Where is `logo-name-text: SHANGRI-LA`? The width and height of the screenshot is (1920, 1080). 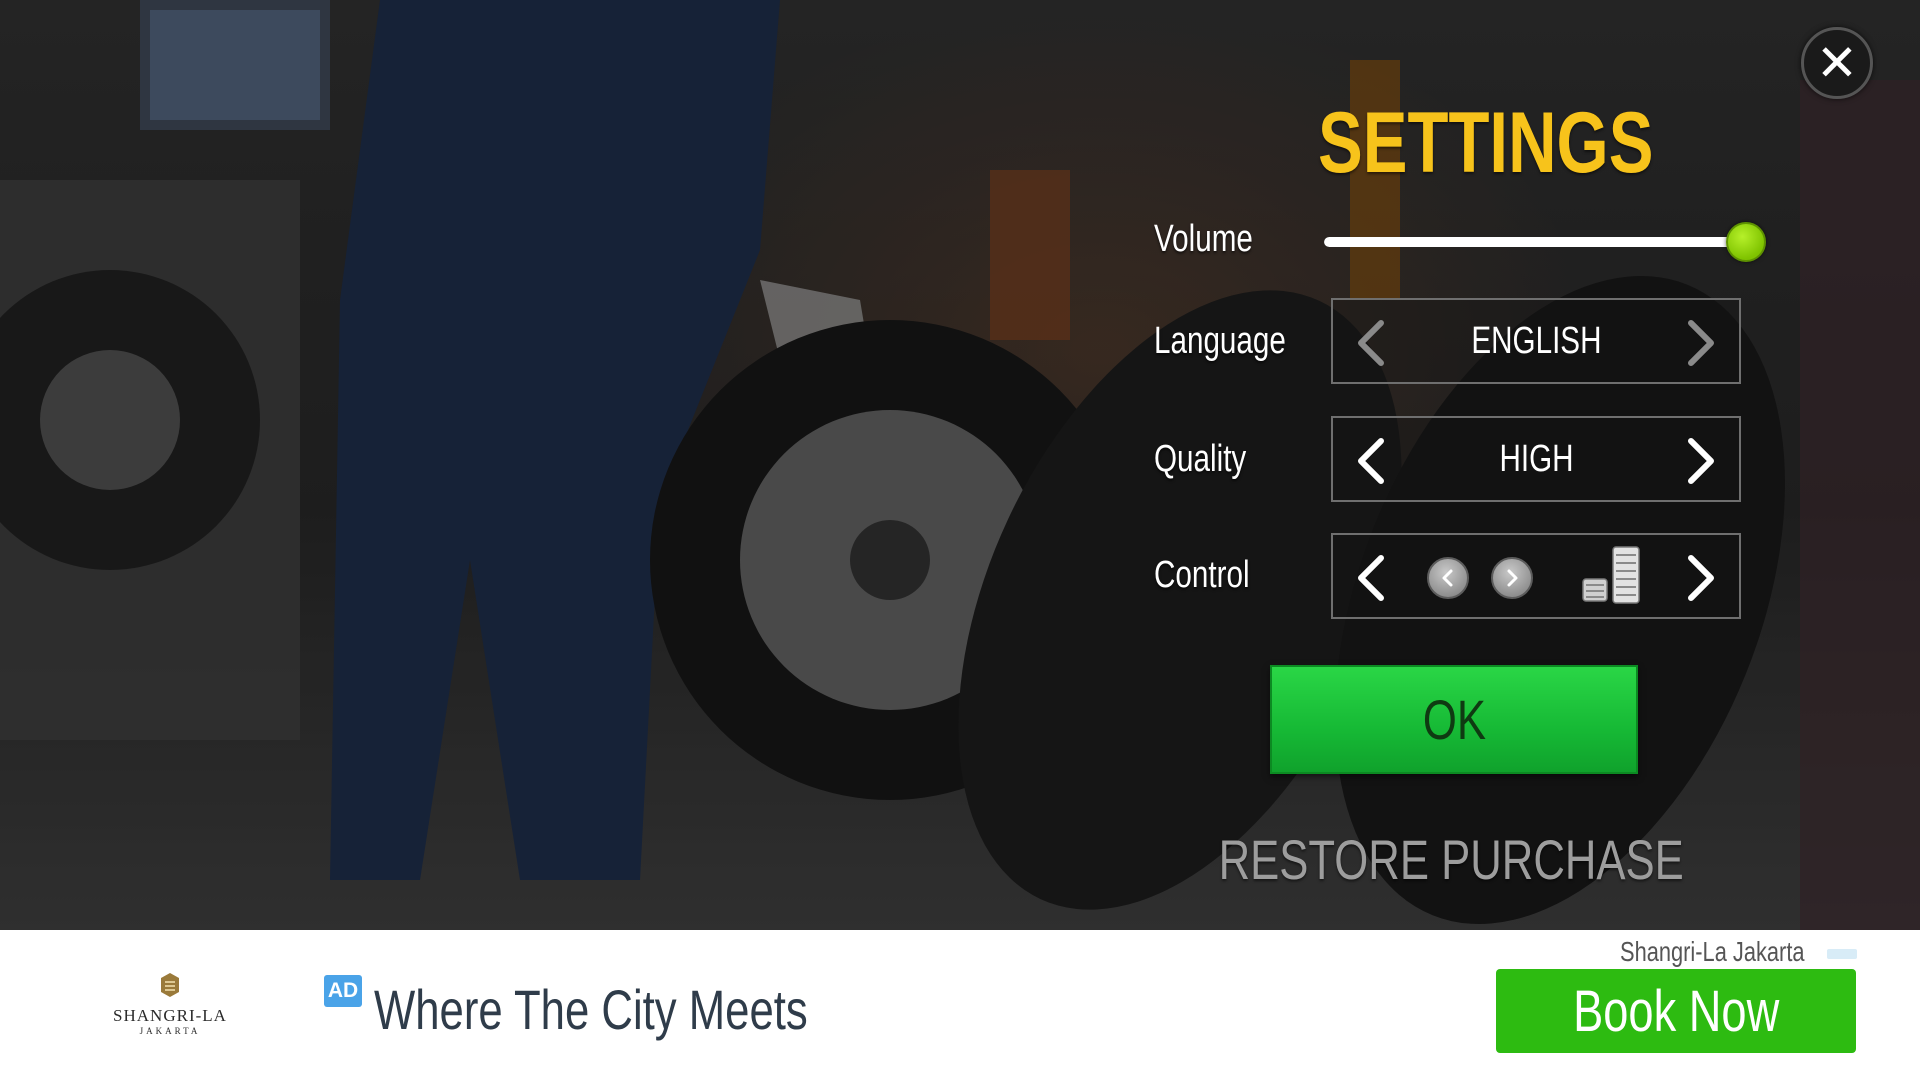
logo-name-text: SHANGRI-LA is located at coordinates (170, 1015).